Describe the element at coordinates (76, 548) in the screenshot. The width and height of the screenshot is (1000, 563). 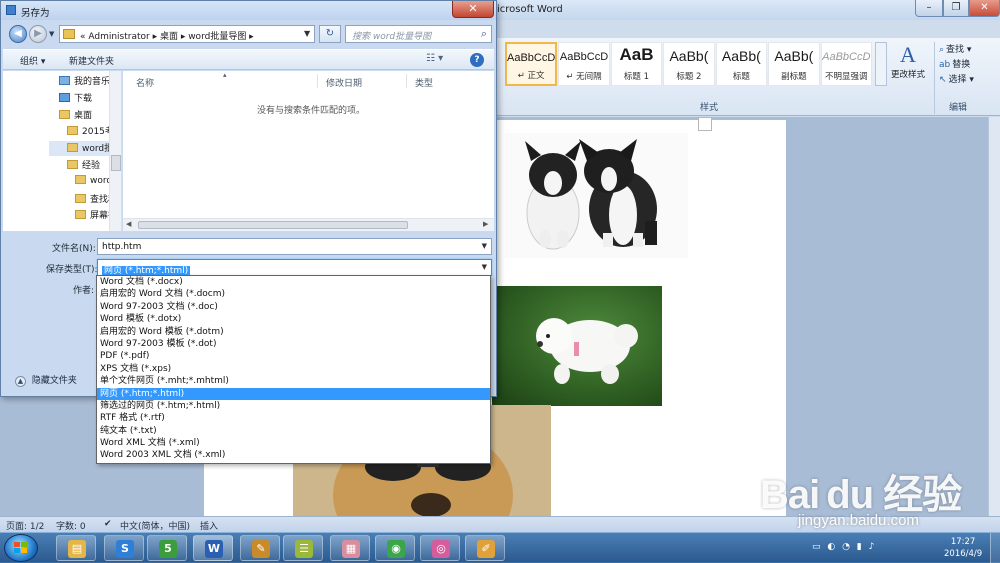
I see `taskbar-app-button: ▤` at that location.